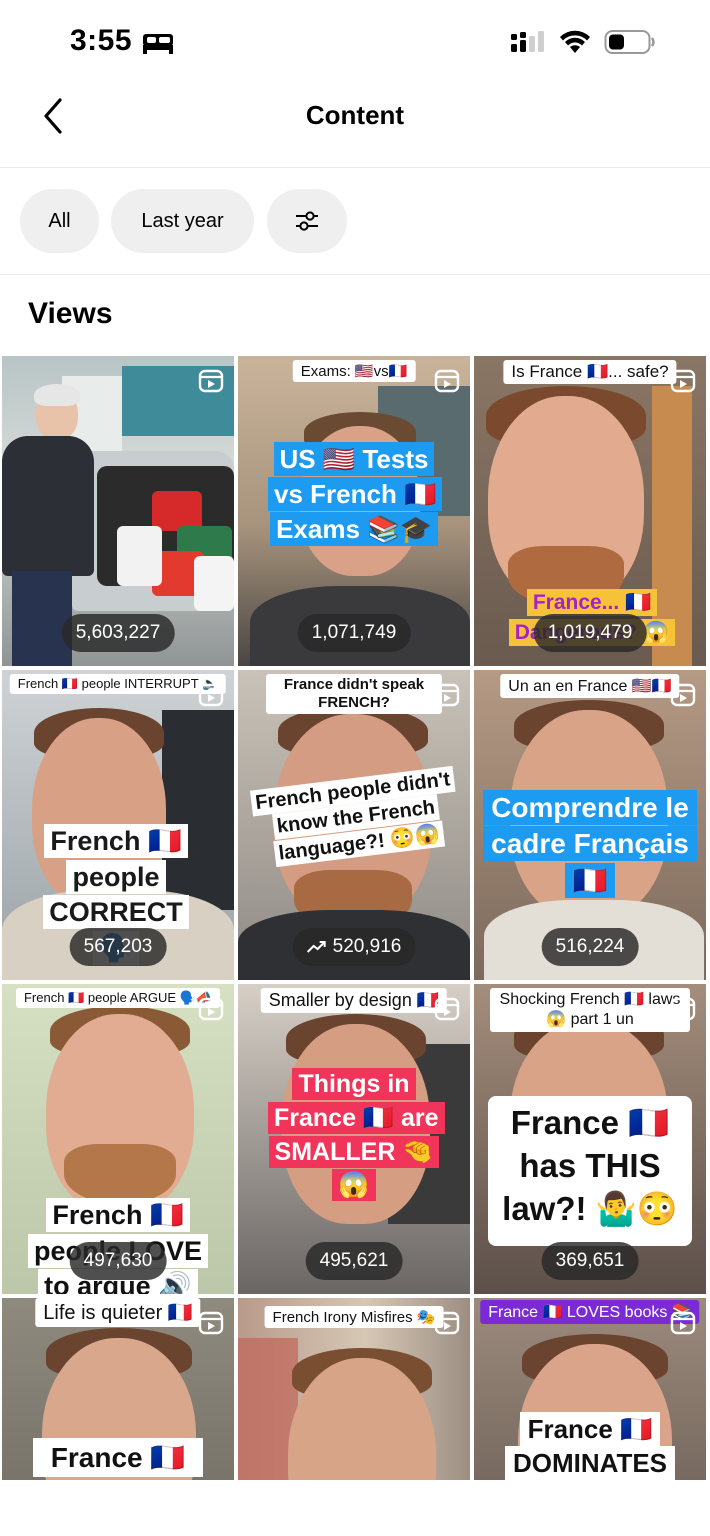  I want to click on video-overlay-caption-text: France 🇫🇷 DOMINATES, so click(590, 1446).